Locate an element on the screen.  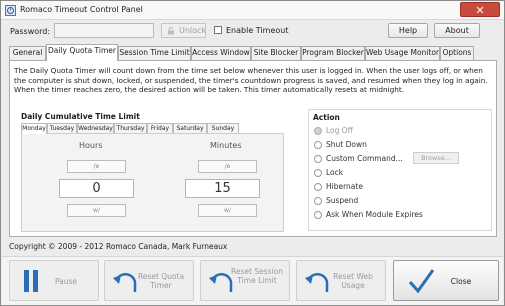
tab-session-time-limit: Session Time Limit is located at coordinates (154, 53).